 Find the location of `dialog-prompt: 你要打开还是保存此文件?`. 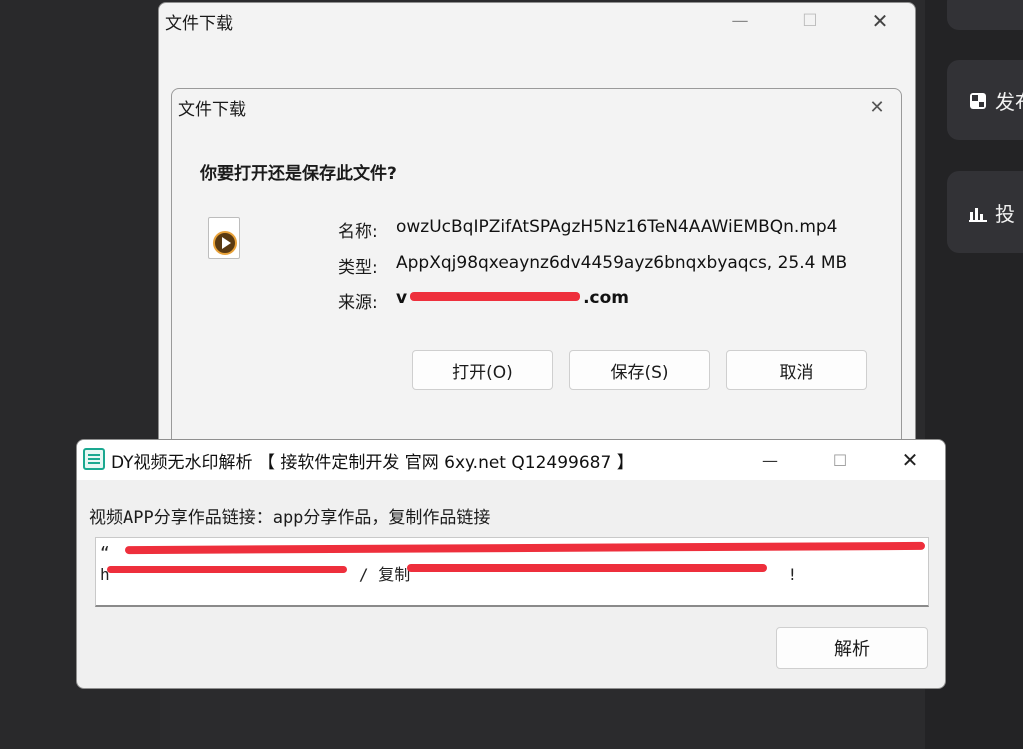

dialog-prompt: 你要打开还是保存此文件? is located at coordinates (298, 174).